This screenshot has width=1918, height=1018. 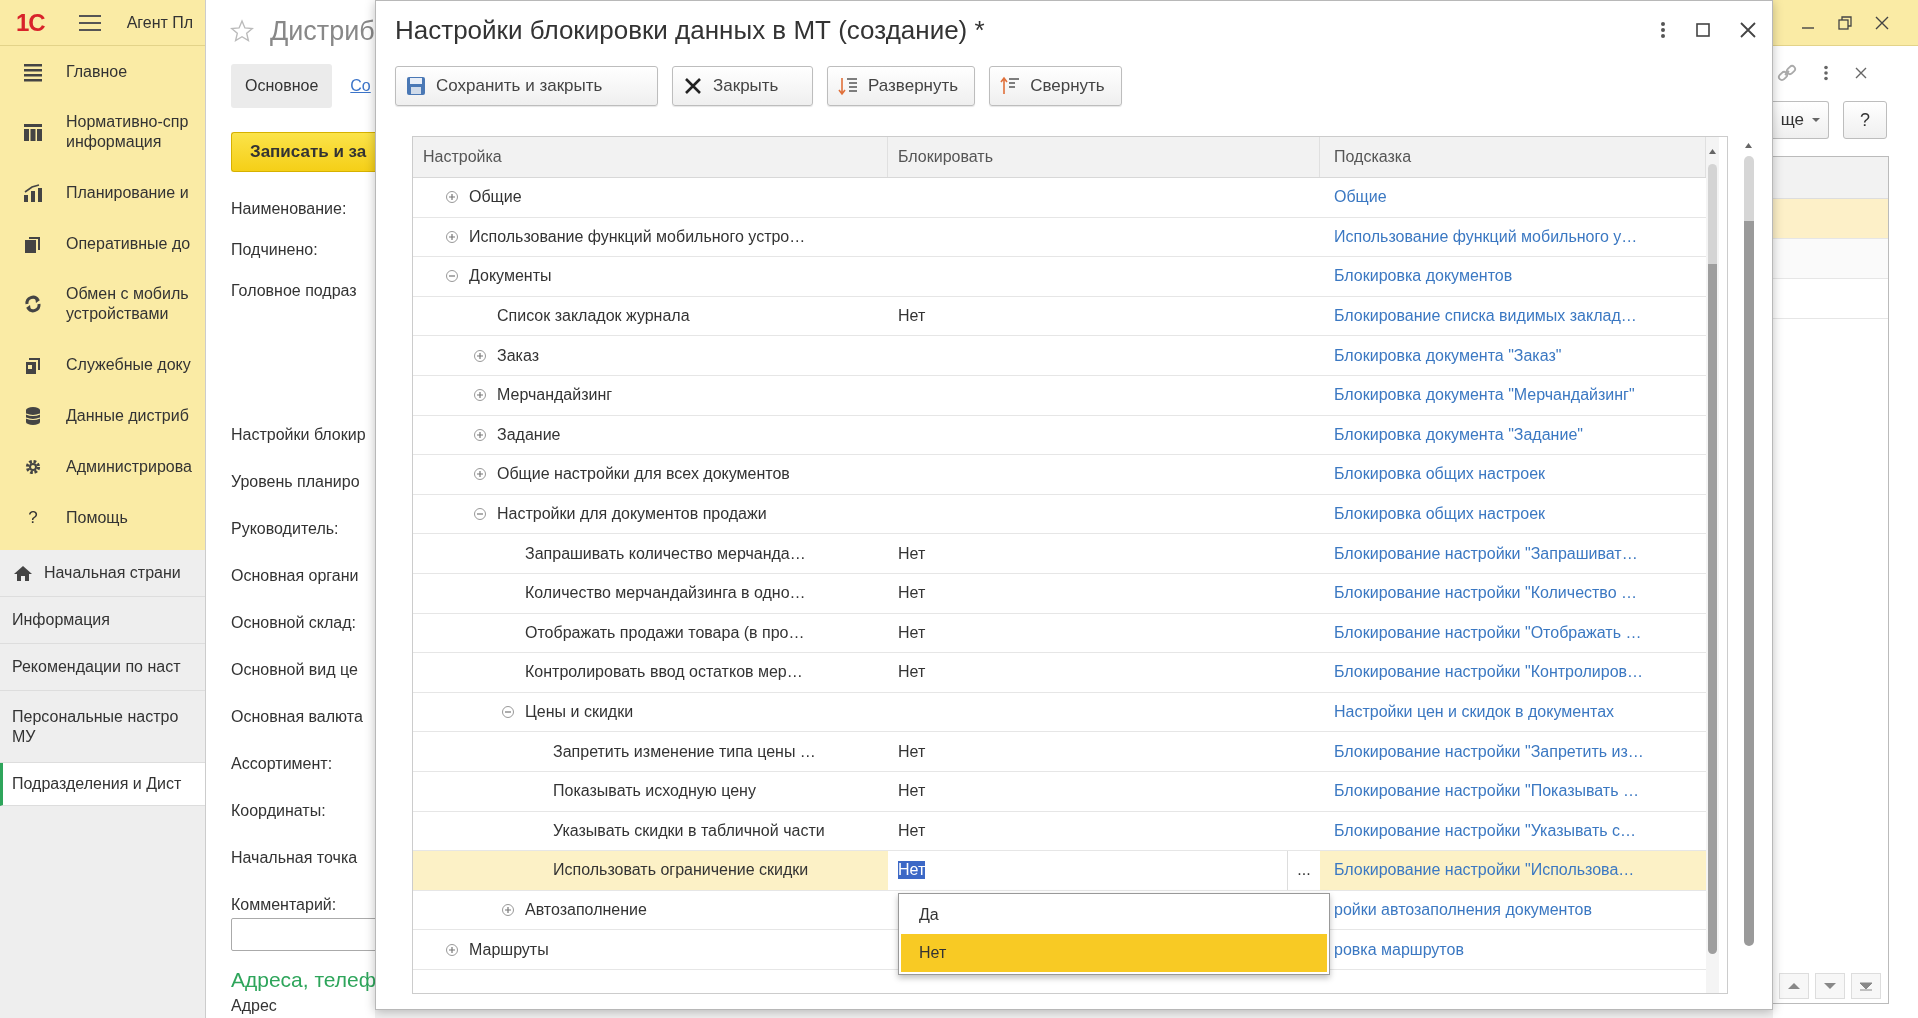 What do you see at coordinates (510, 276) in the screenshot?
I see `table-cell: Документы` at bounding box center [510, 276].